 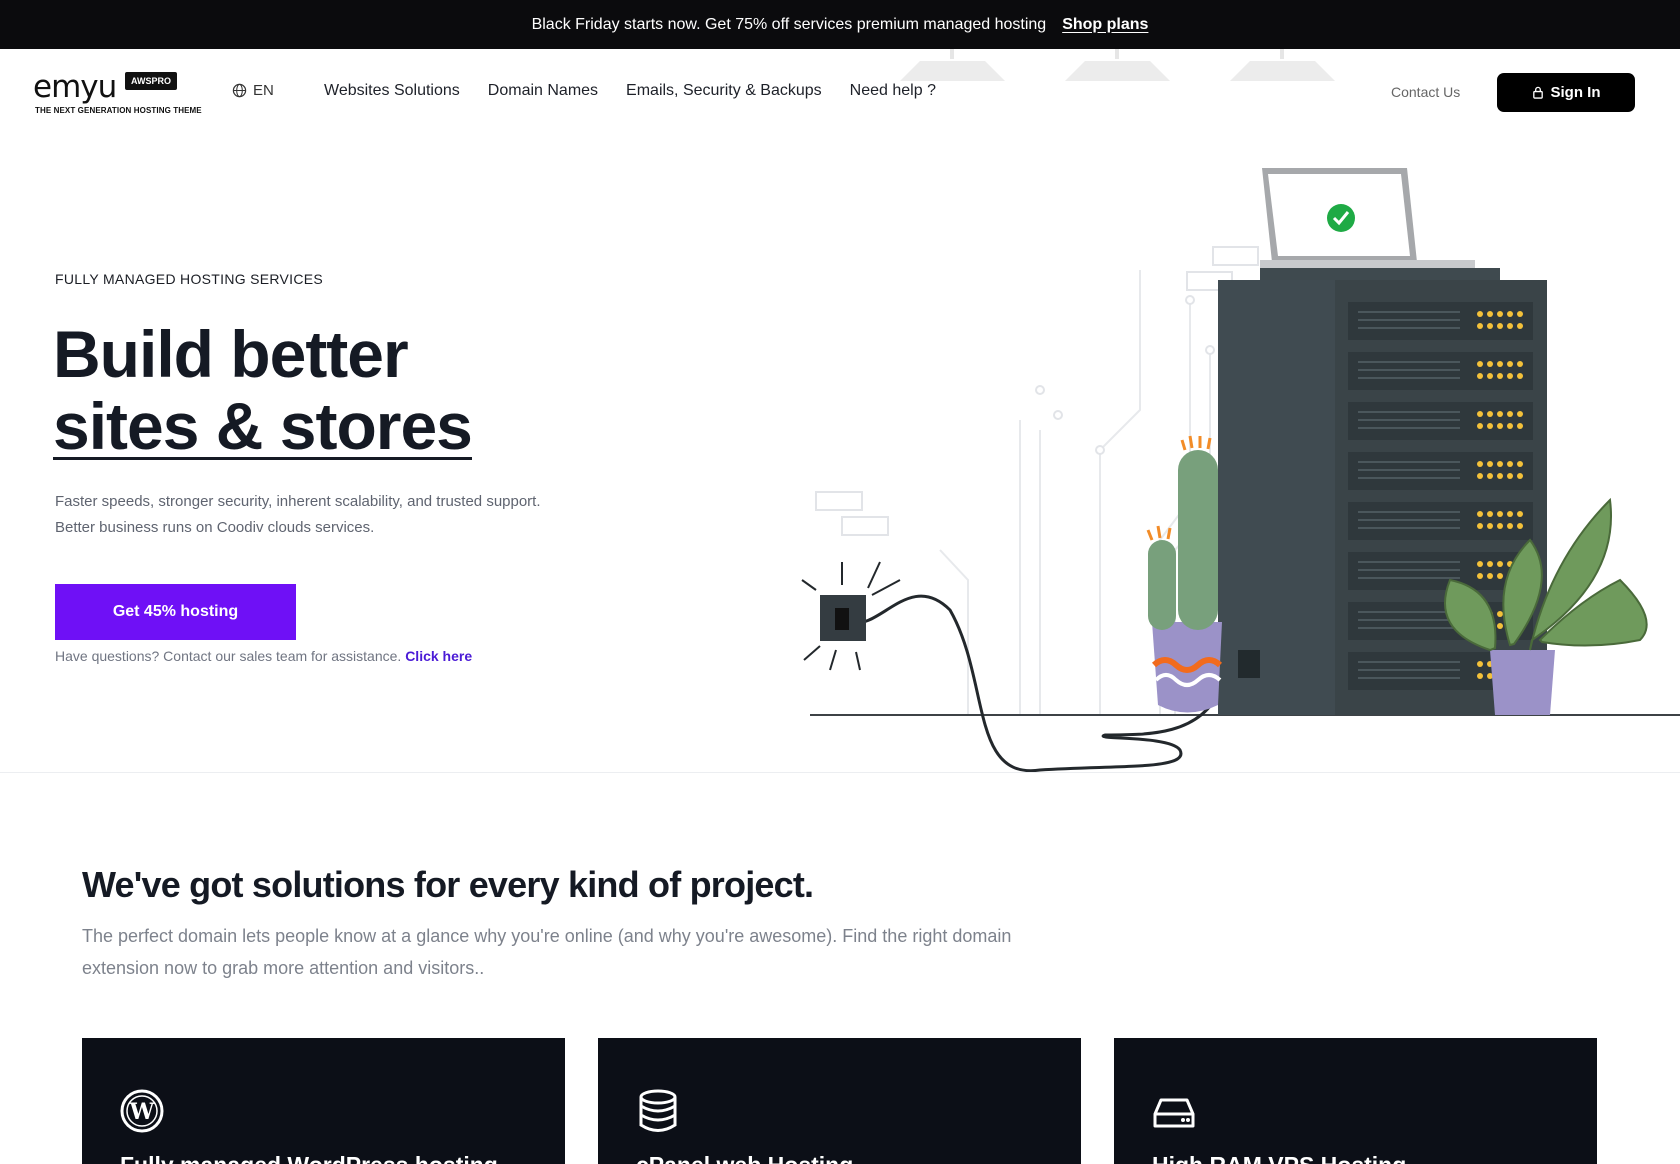 What do you see at coordinates (658, 1110) in the screenshot?
I see `database-icon` at bounding box center [658, 1110].